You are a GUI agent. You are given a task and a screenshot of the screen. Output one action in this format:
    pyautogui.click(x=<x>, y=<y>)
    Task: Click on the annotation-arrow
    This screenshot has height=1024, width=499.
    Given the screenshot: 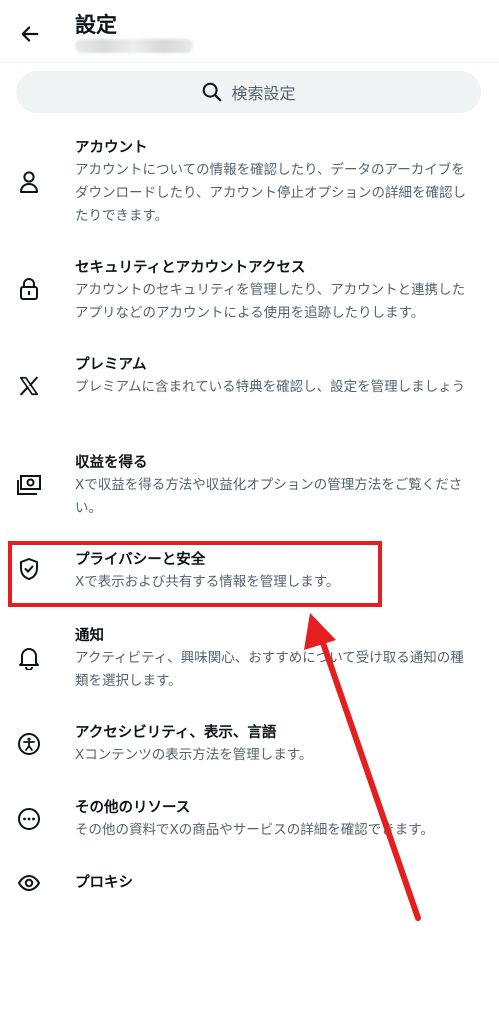 What is the action you would take?
    pyautogui.click(x=362, y=767)
    